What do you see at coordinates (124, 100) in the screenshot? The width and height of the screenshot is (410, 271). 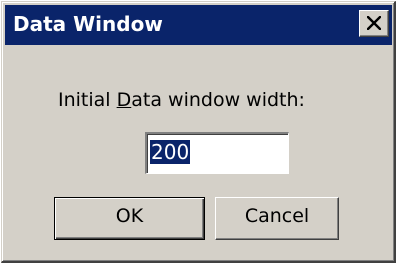 I see `width-label-mnemonic: D` at bounding box center [124, 100].